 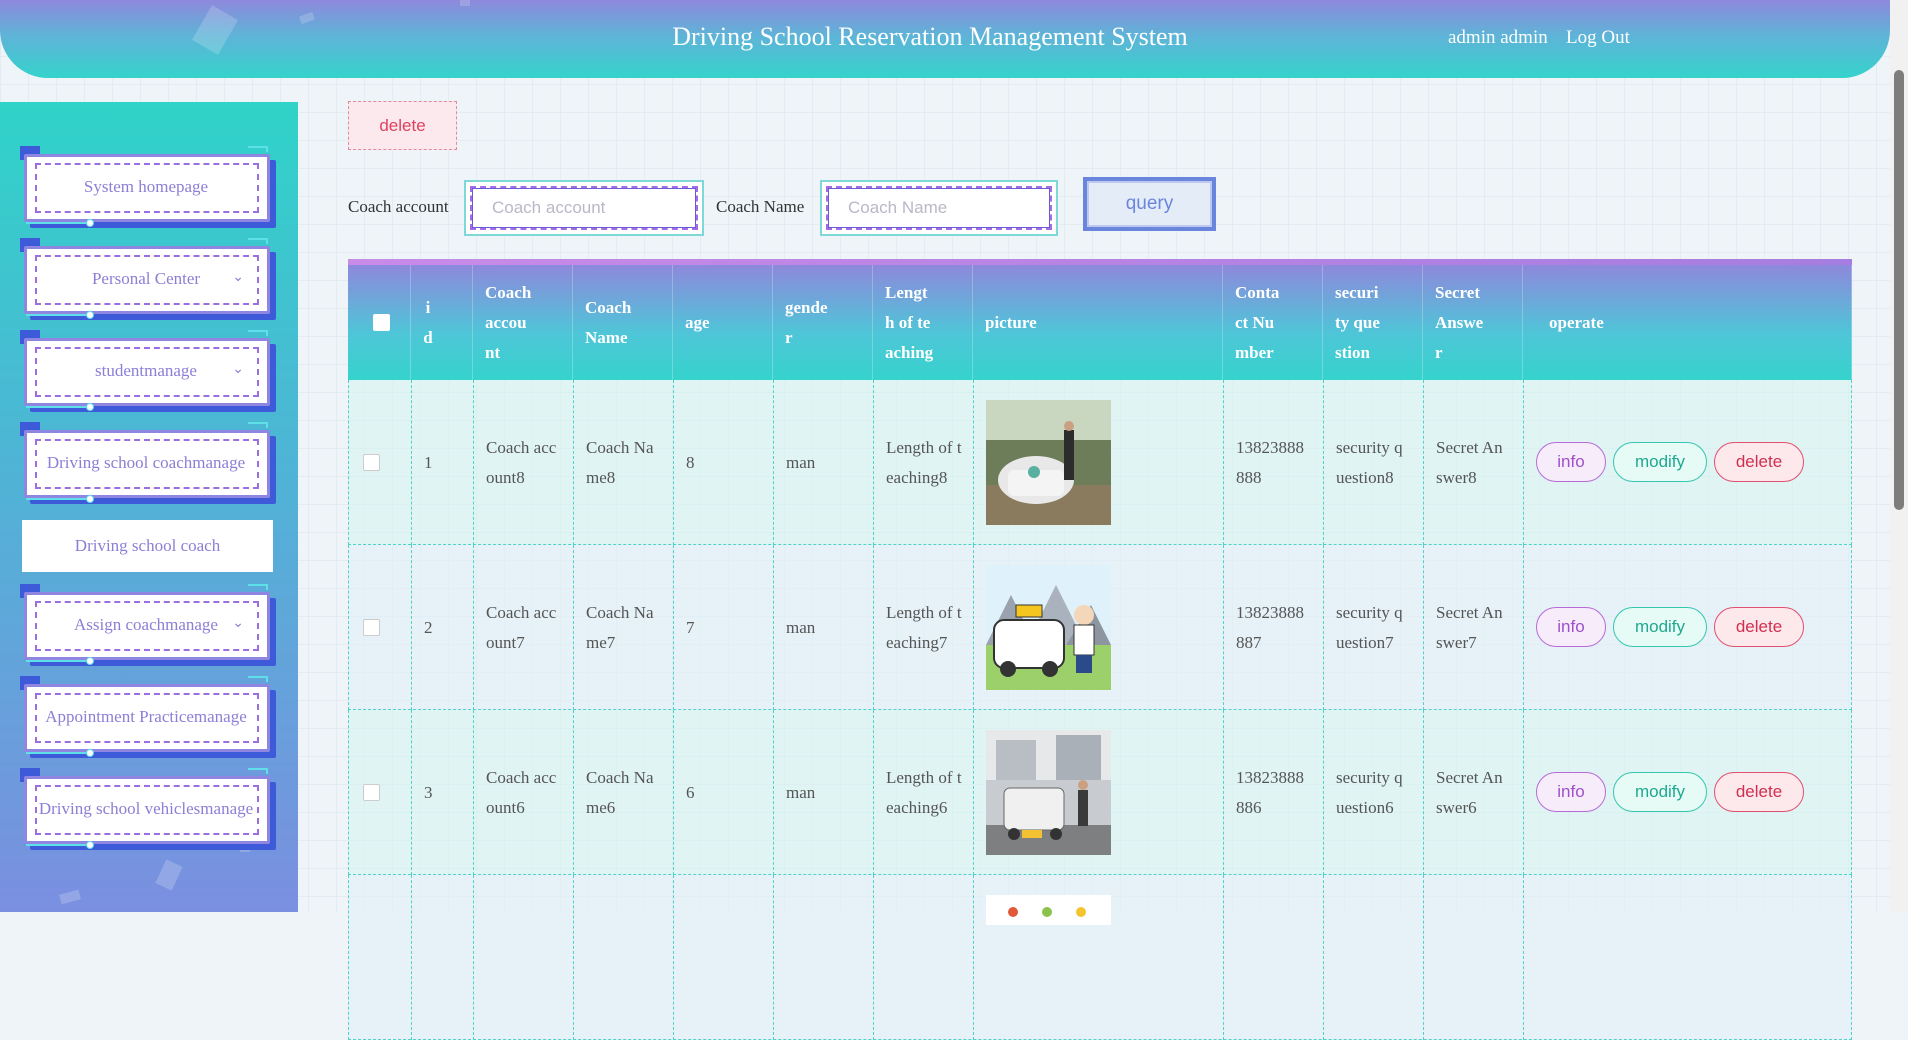 What do you see at coordinates (1473, 792) in the screenshot?
I see `cell-secret-answer: Secret An swer6` at bounding box center [1473, 792].